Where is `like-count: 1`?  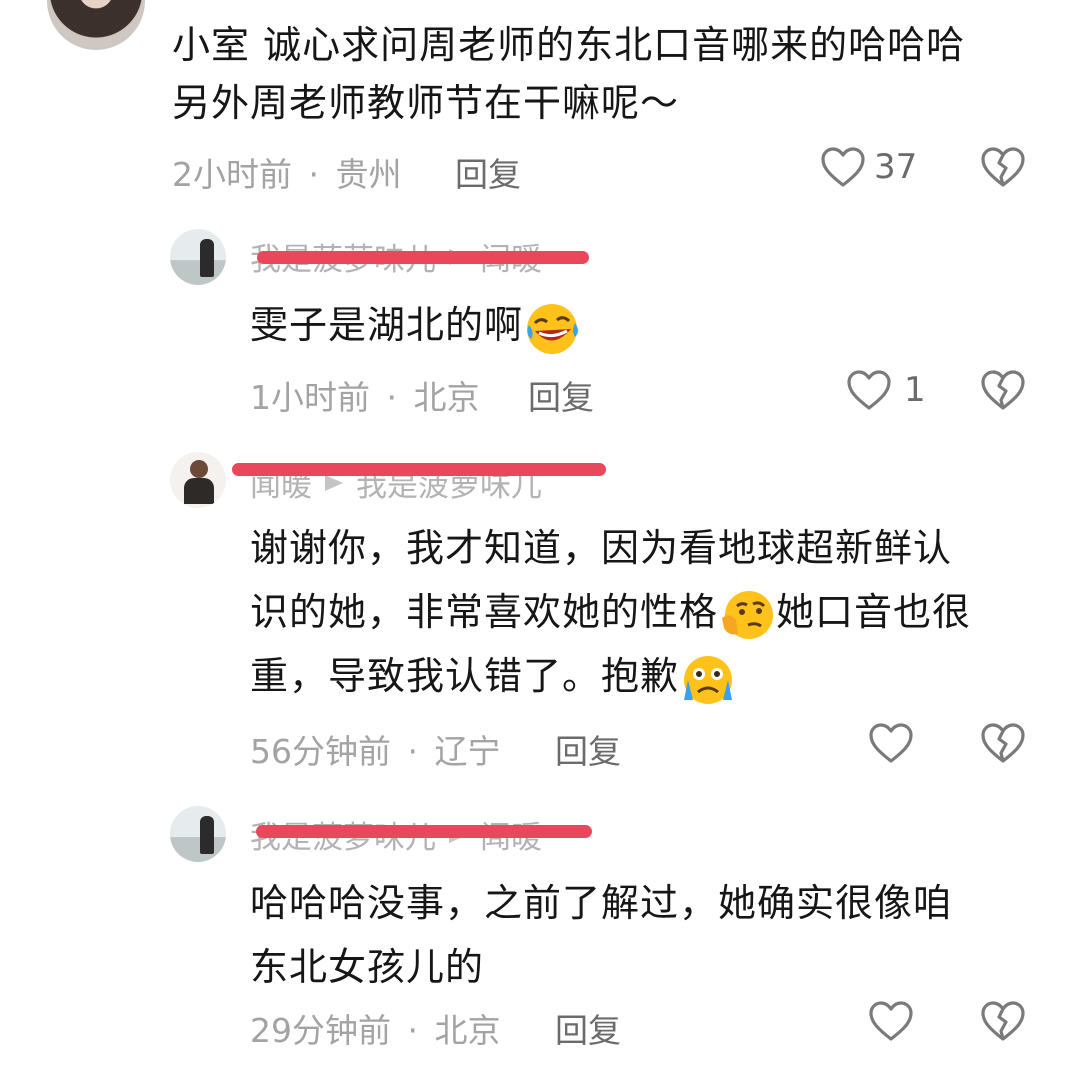 like-count: 1 is located at coordinates (915, 390).